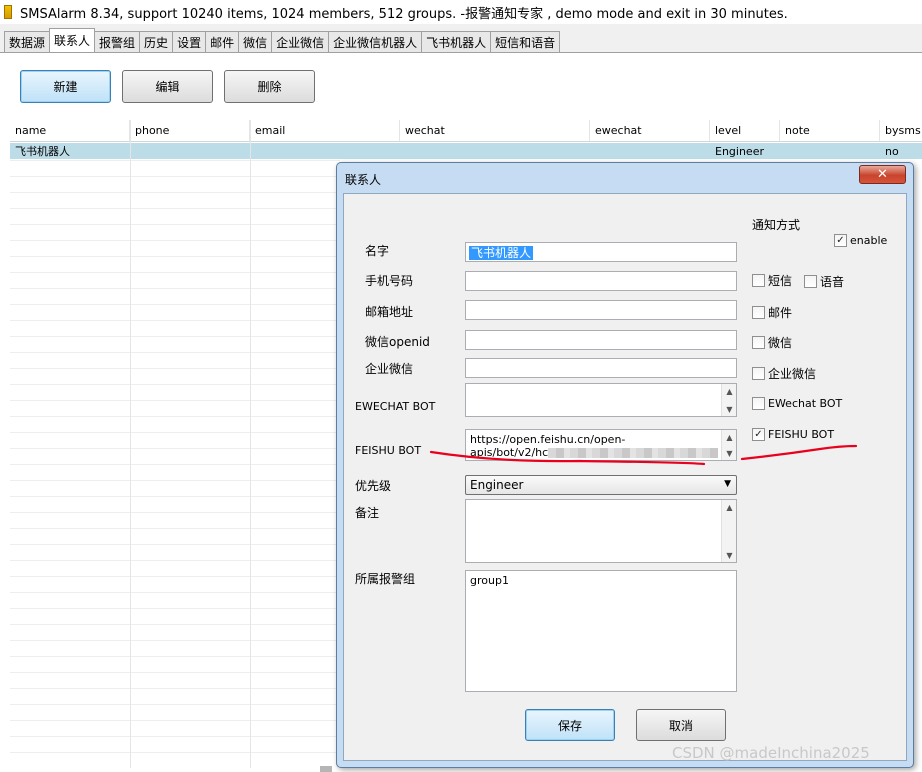 The width and height of the screenshot is (922, 772). Describe the element at coordinates (190, 130) in the screenshot. I see `column-header-phone: phone` at that location.